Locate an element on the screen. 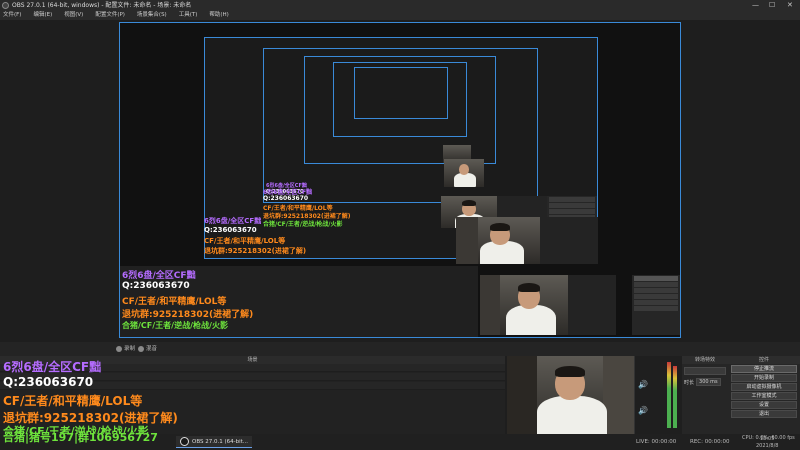 The height and width of the screenshot is (450, 800). preview-overlay-line5: 合猪/CF/王者/逆战/枪战/火影 is located at coordinates (175, 325).